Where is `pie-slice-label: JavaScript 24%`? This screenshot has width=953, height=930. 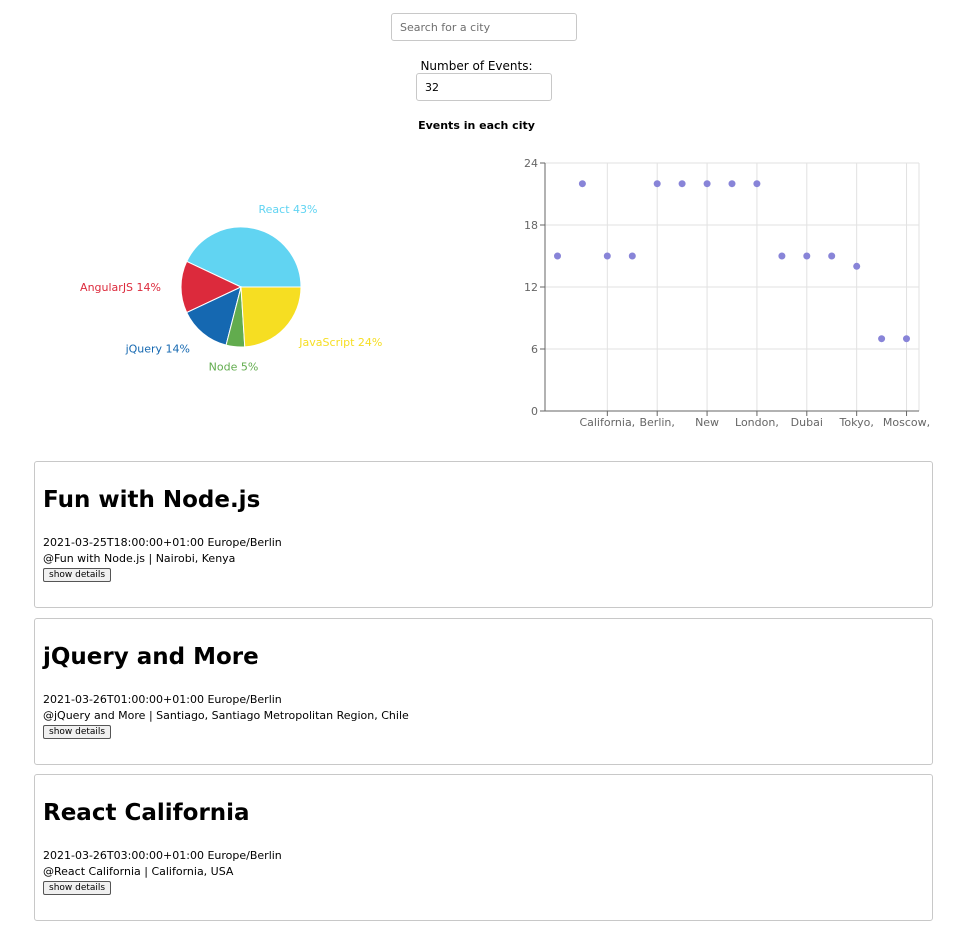 pie-slice-label: JavaScript 24% is located at coordinates (340, 342).